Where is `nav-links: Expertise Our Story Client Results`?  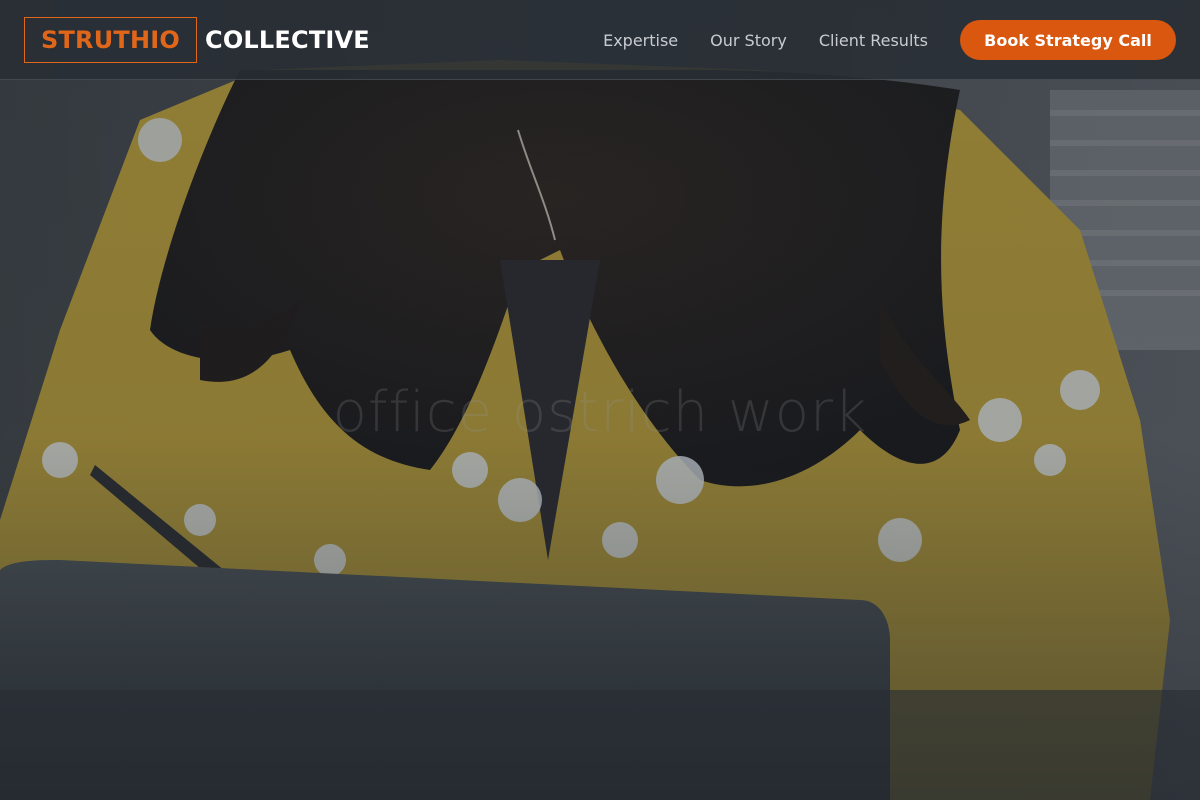 nav-links: Expertise Our Story Client Results is located at coordinates (749, 40).